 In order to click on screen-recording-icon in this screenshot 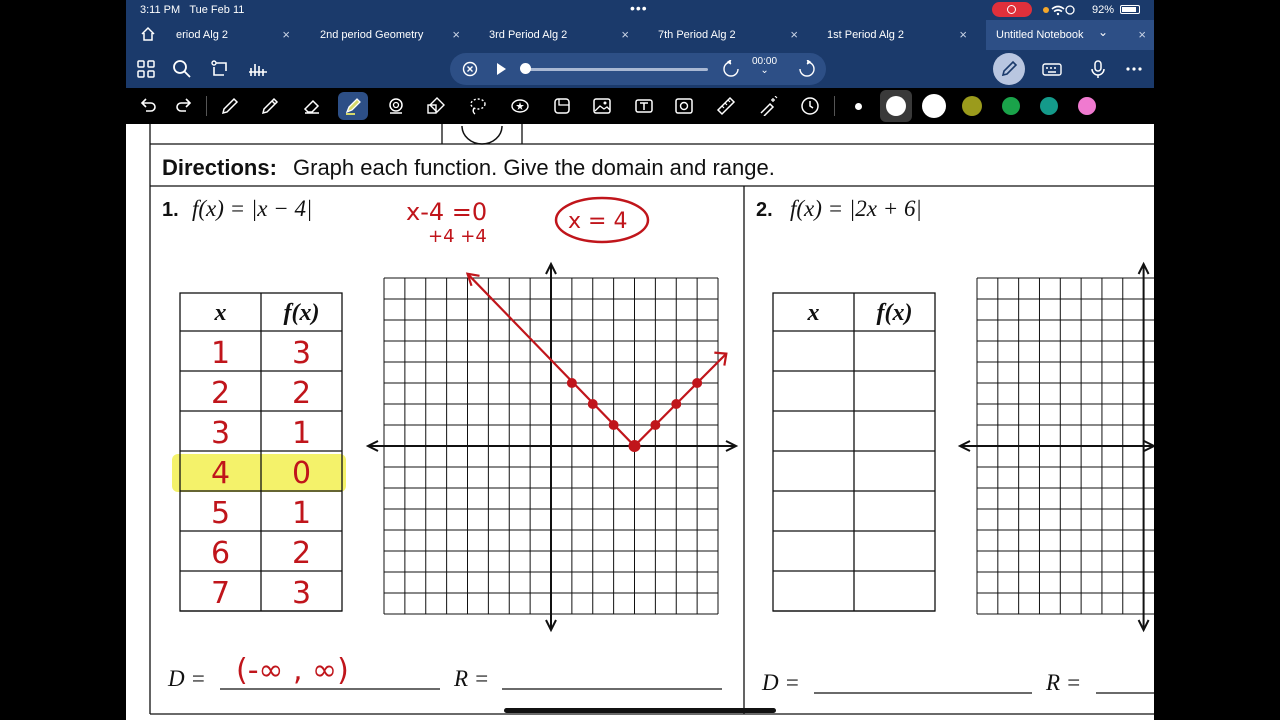, I will do `click(1012, 9)`.